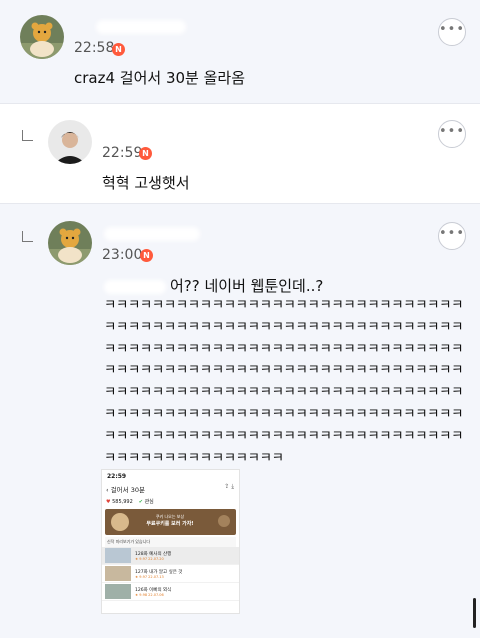 The height and width of the screenshot is (638, 480). What do you see at coordinates (159, 572) in the screenshot?
I see `episode-title: 127화 내가 알고 싶은 것` at bounding box center [159, 572].